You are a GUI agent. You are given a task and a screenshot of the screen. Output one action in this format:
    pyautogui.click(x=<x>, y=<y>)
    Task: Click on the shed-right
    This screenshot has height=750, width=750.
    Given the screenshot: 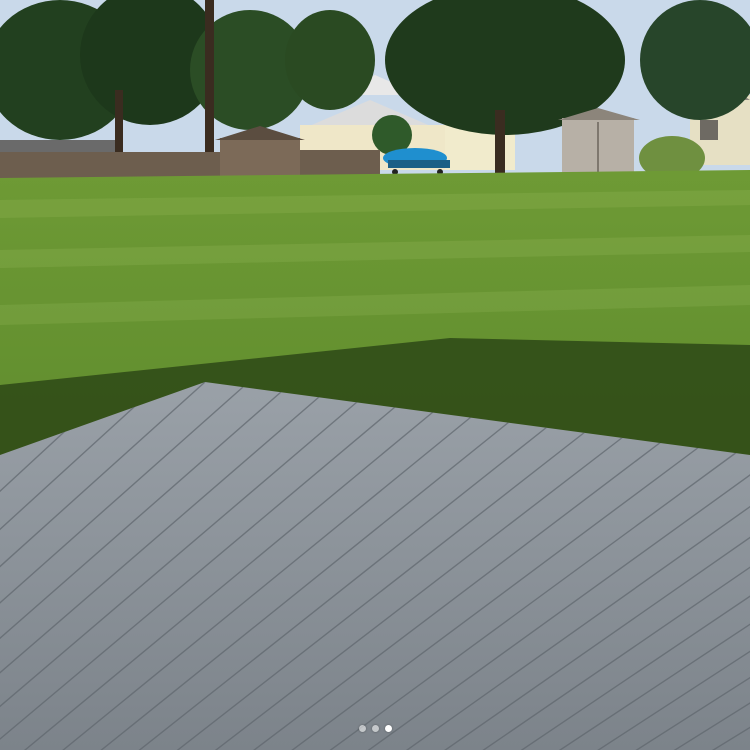 What is the action you would take?
    pyautogui.click(x=599, y=142)
    